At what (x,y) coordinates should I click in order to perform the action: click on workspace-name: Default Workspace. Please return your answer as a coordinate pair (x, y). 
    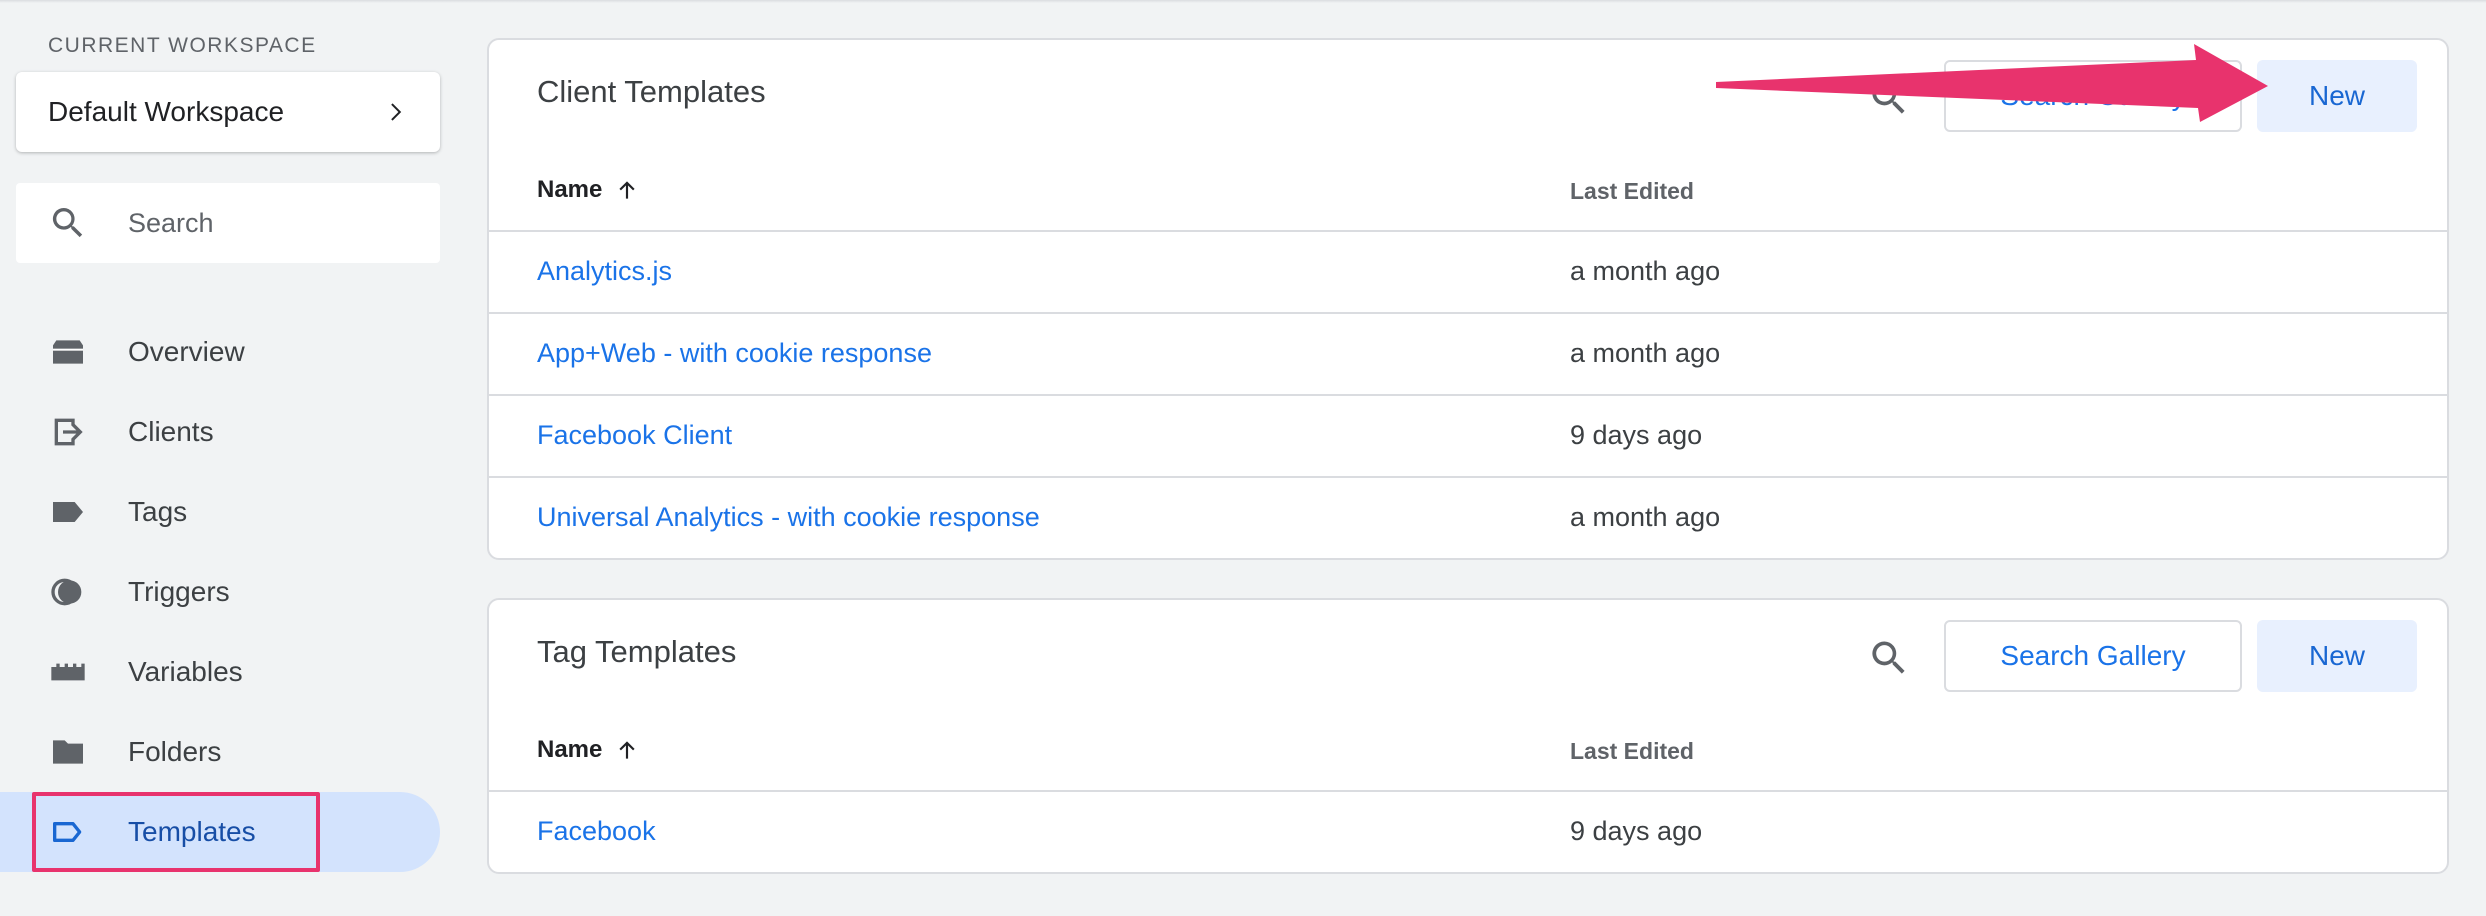
    Looking at the image, I should click on (166, 111).